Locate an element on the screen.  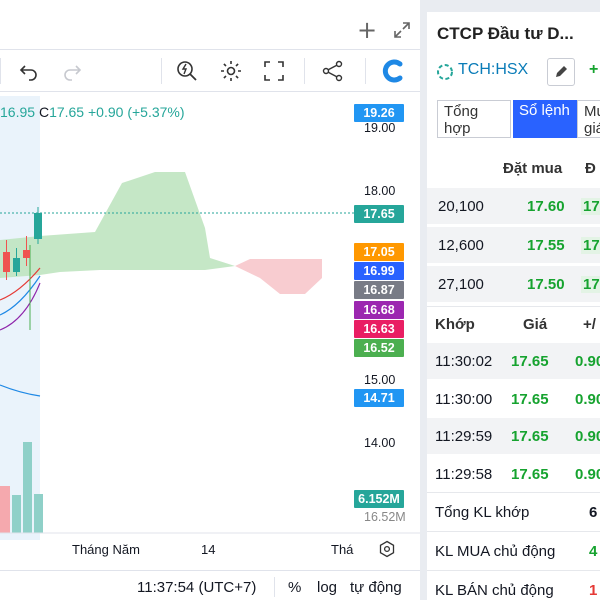
volume-tag: 6.152M is located at coordinates (379, 499).